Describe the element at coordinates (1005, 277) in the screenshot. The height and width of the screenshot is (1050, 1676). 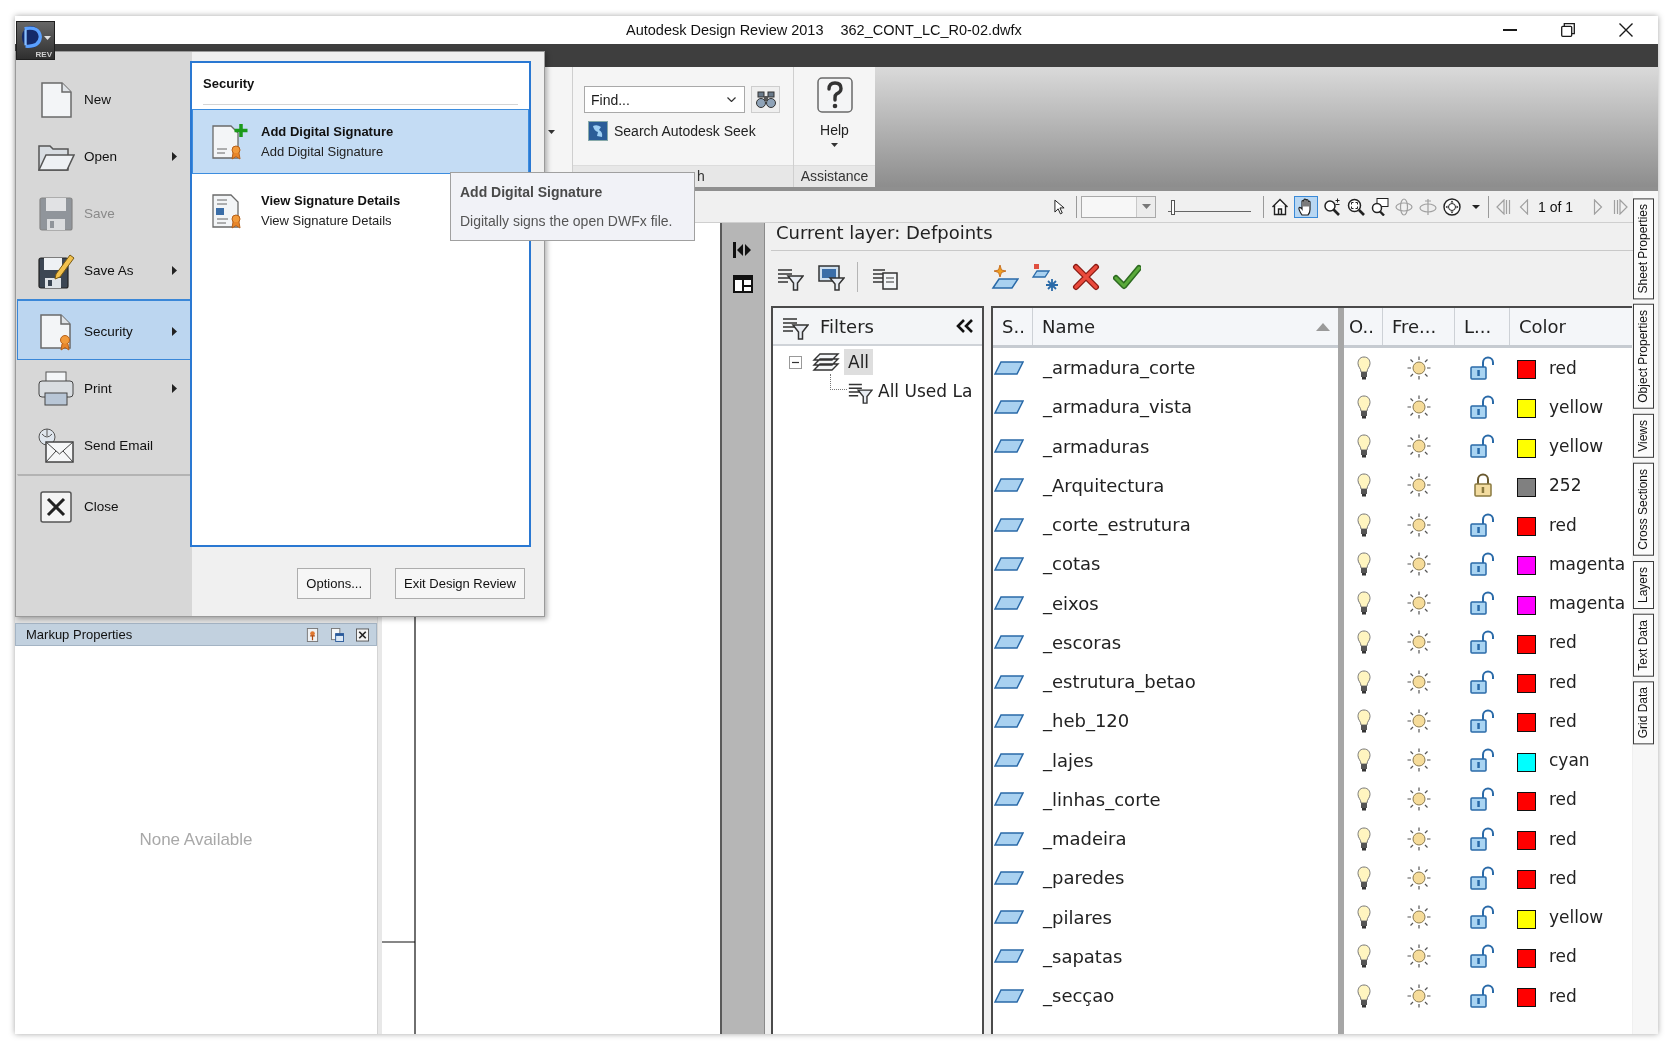
I see `new-layer-icon` at that location.